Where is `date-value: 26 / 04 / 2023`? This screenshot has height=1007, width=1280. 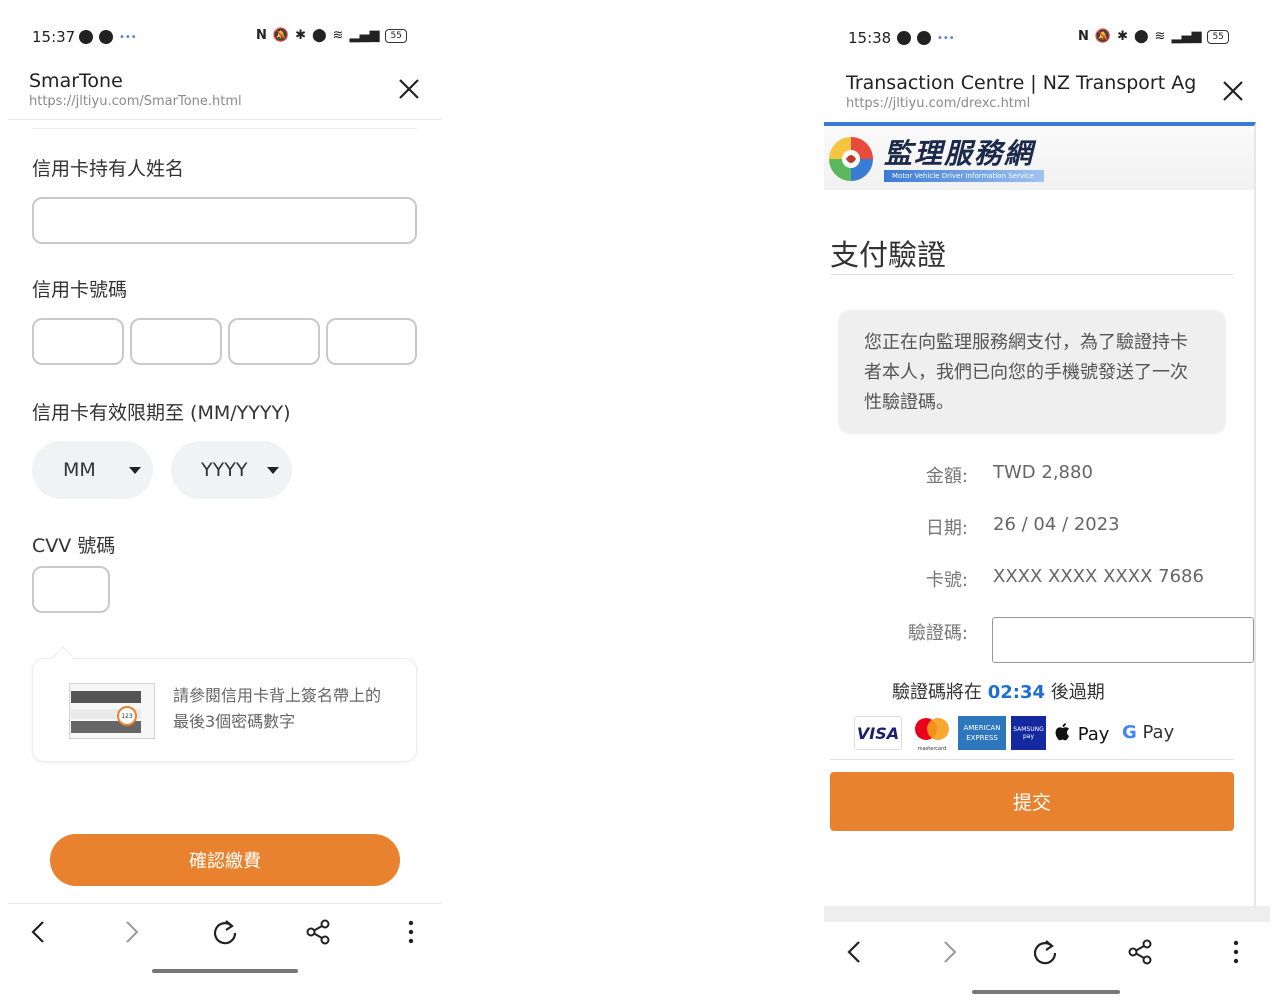 date-value: 26 / 04 / 2023 is located at coordinates (1056, 524).